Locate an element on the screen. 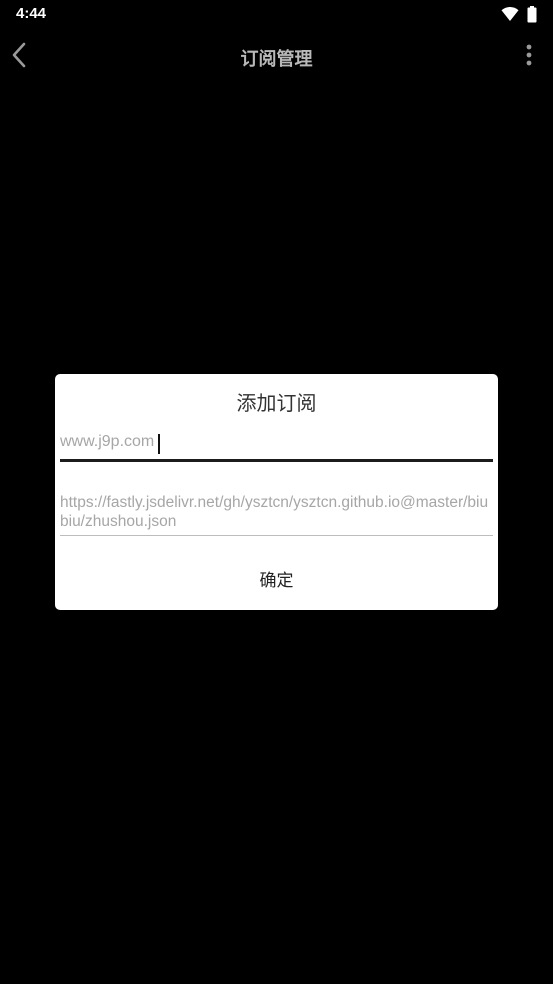  app-bar: 订阅管理 is located at coordinates (276, 57).